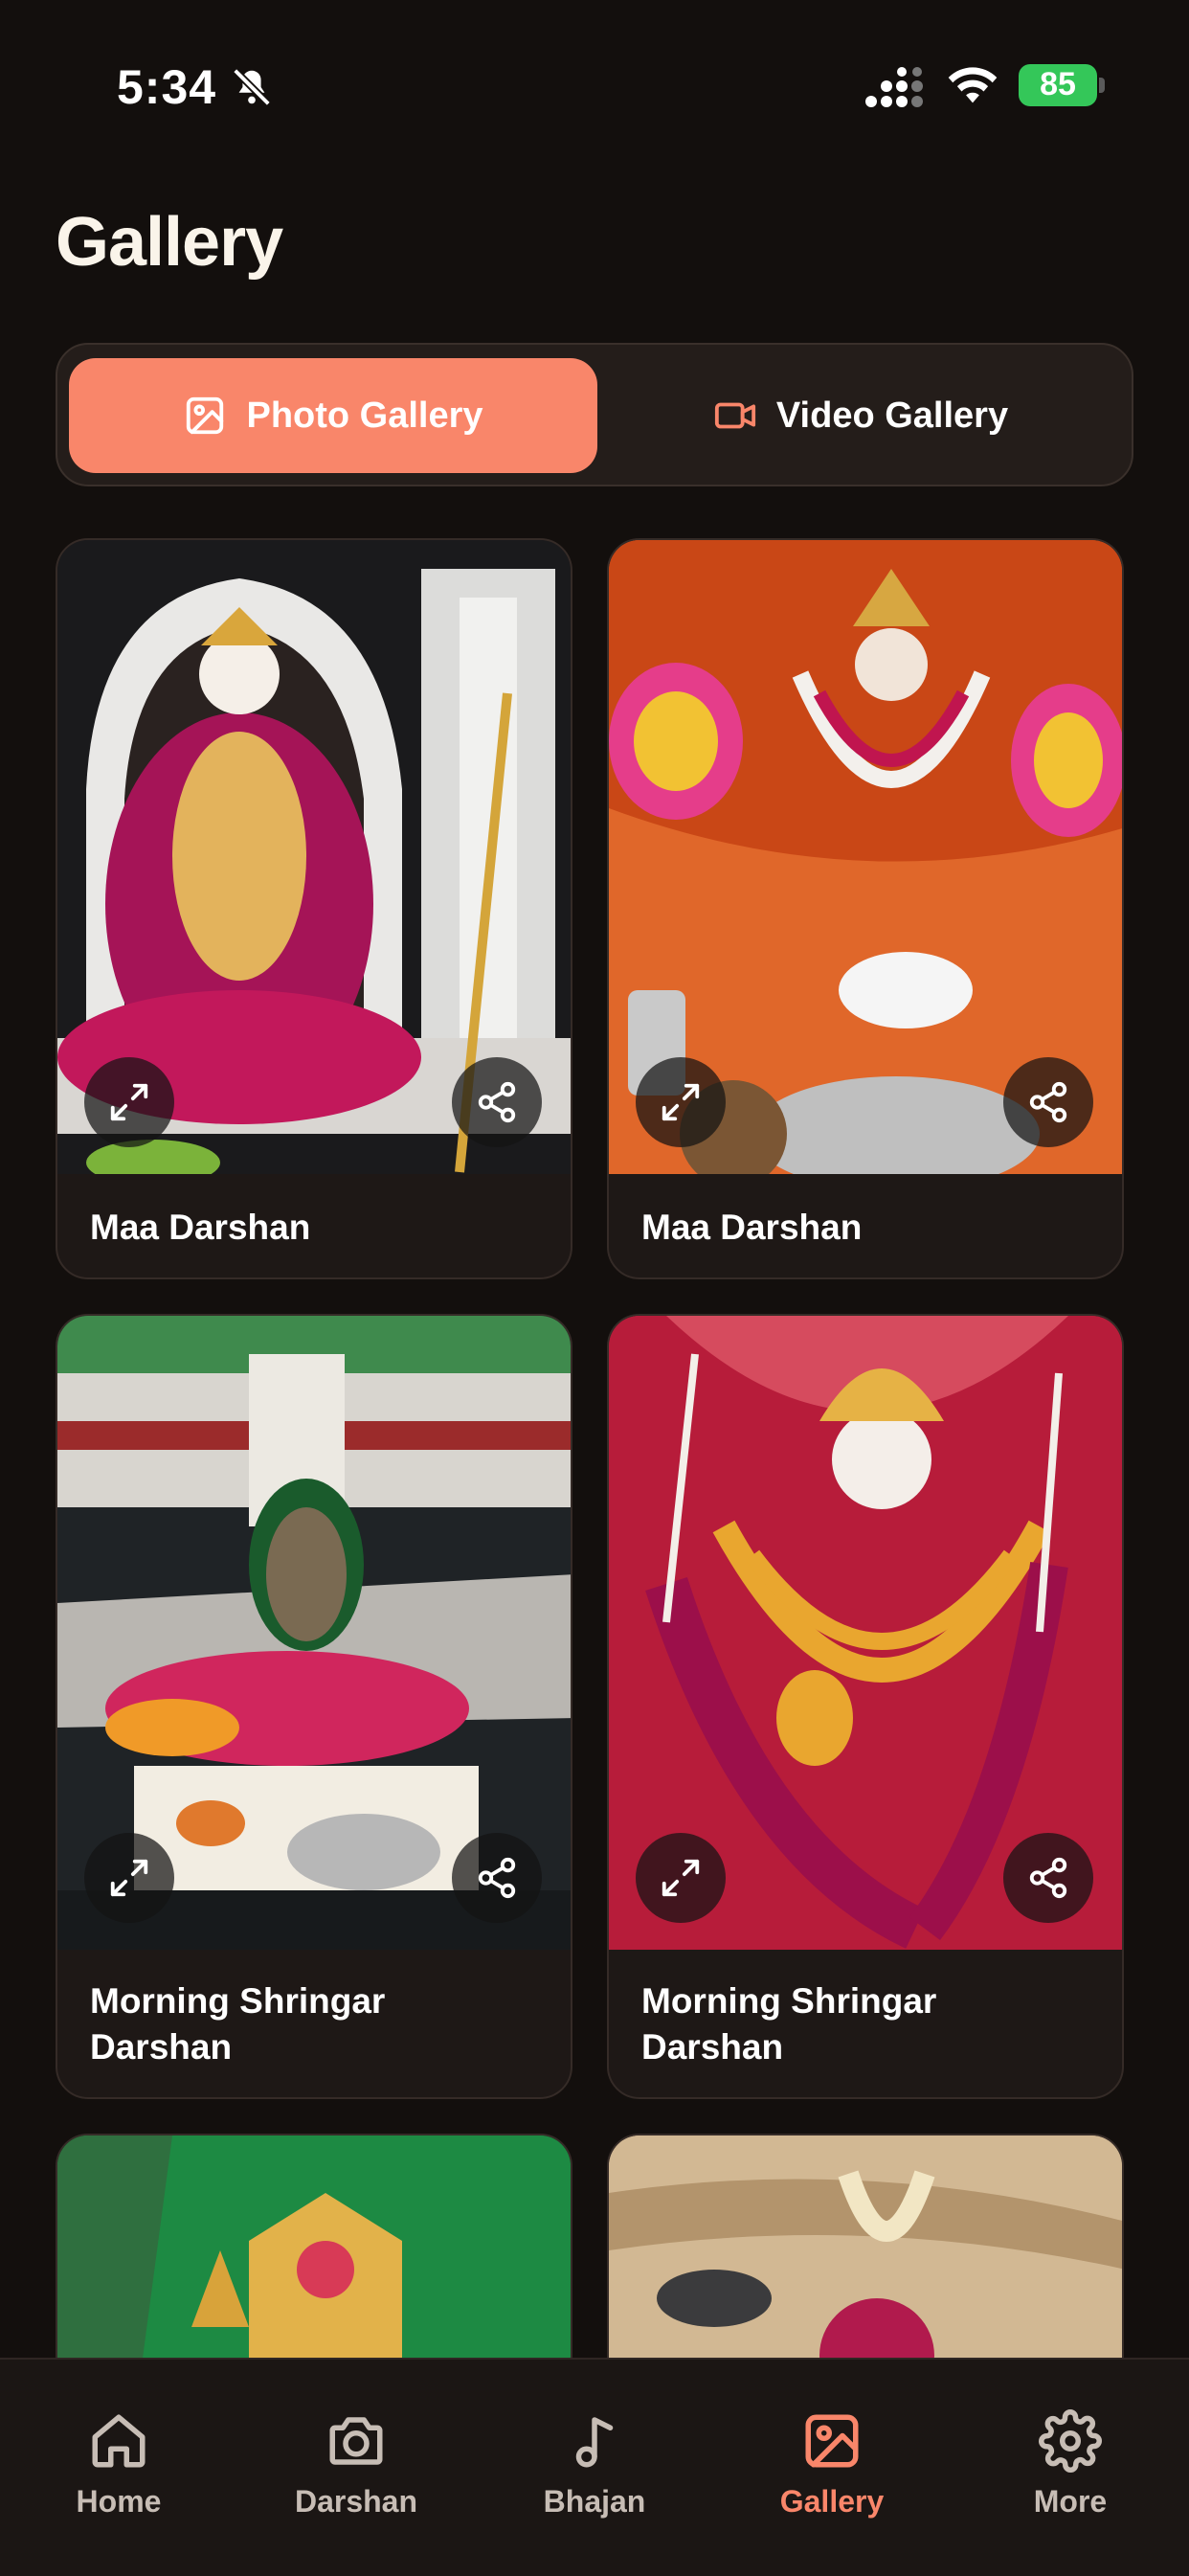 This screenshot has width=1189, height=2576. I want to click on photo-gallery-tab: Photo Gallery, so click(333, 415).